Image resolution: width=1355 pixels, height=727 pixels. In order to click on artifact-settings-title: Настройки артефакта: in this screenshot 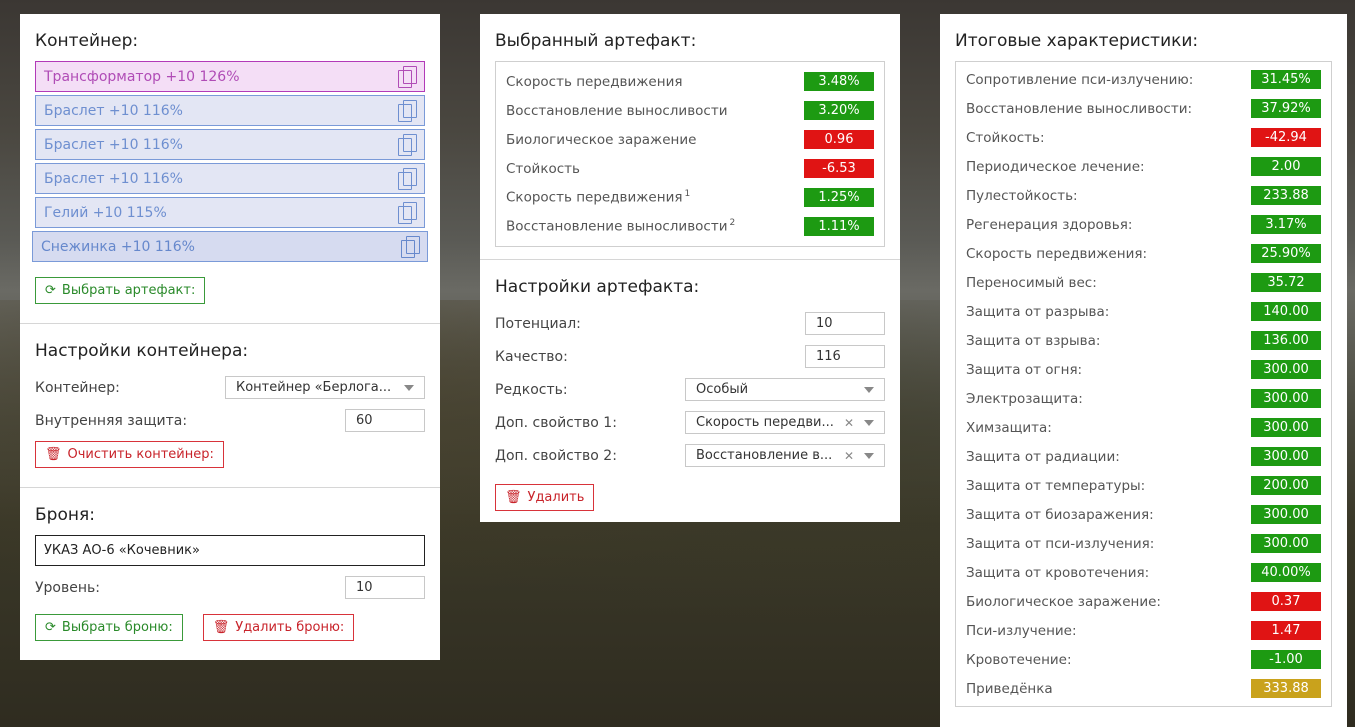, I will do `click(597, 287)`.